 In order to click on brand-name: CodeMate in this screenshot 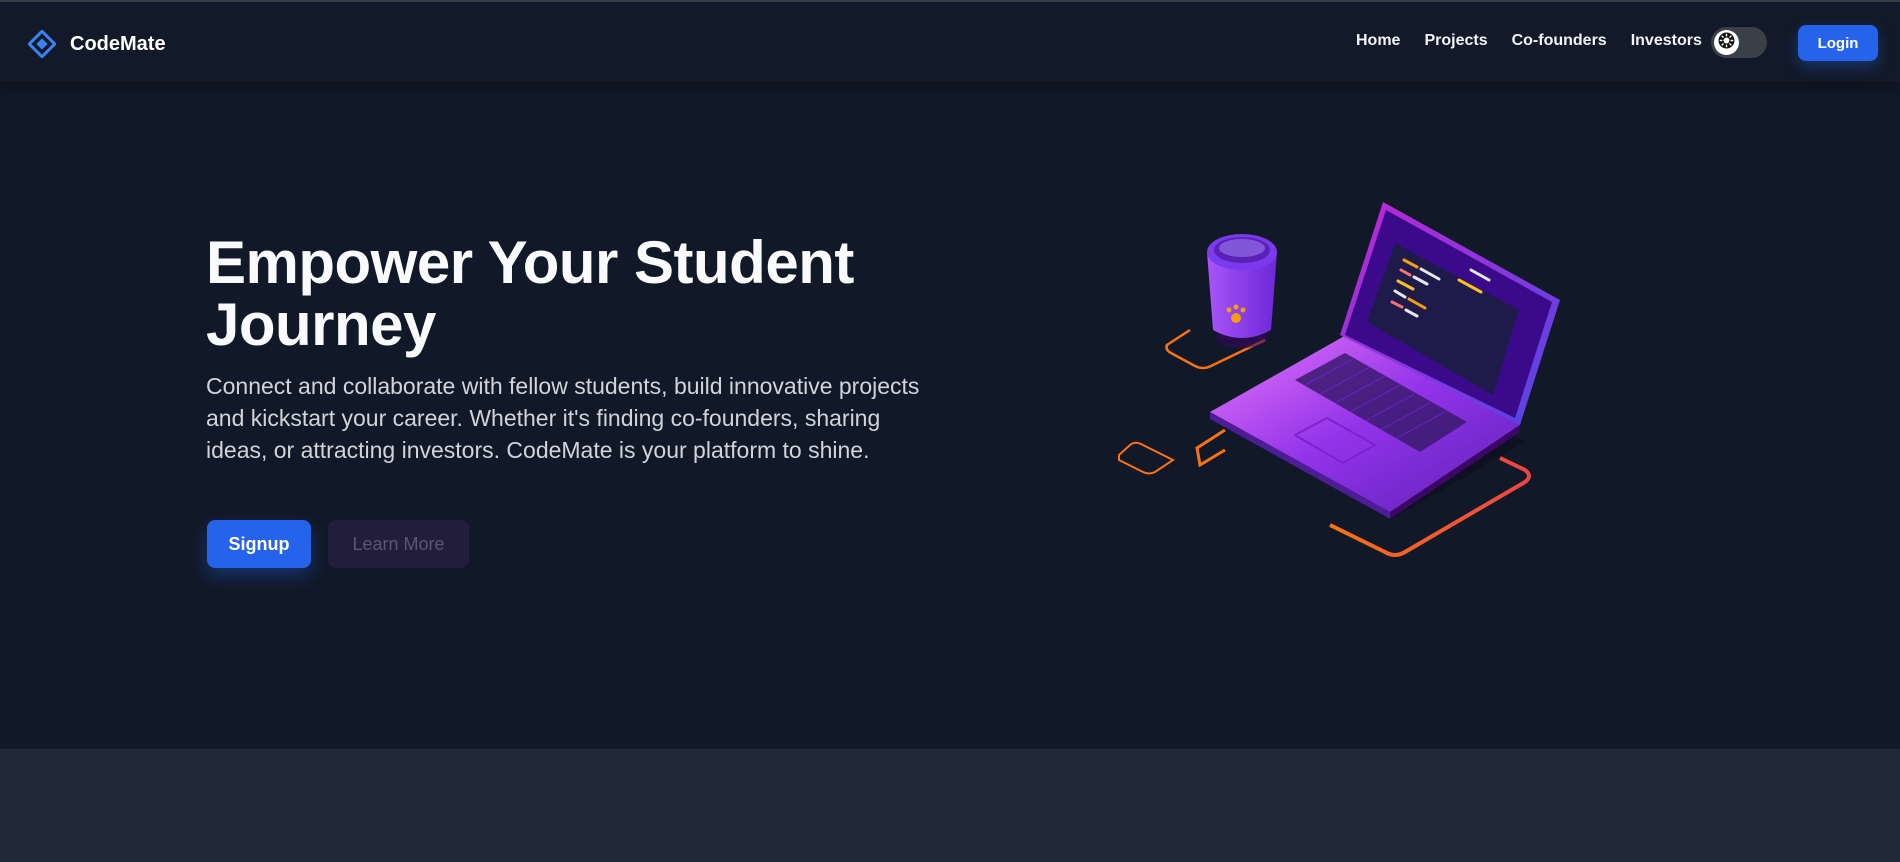, I will do `click(118, 43)`.